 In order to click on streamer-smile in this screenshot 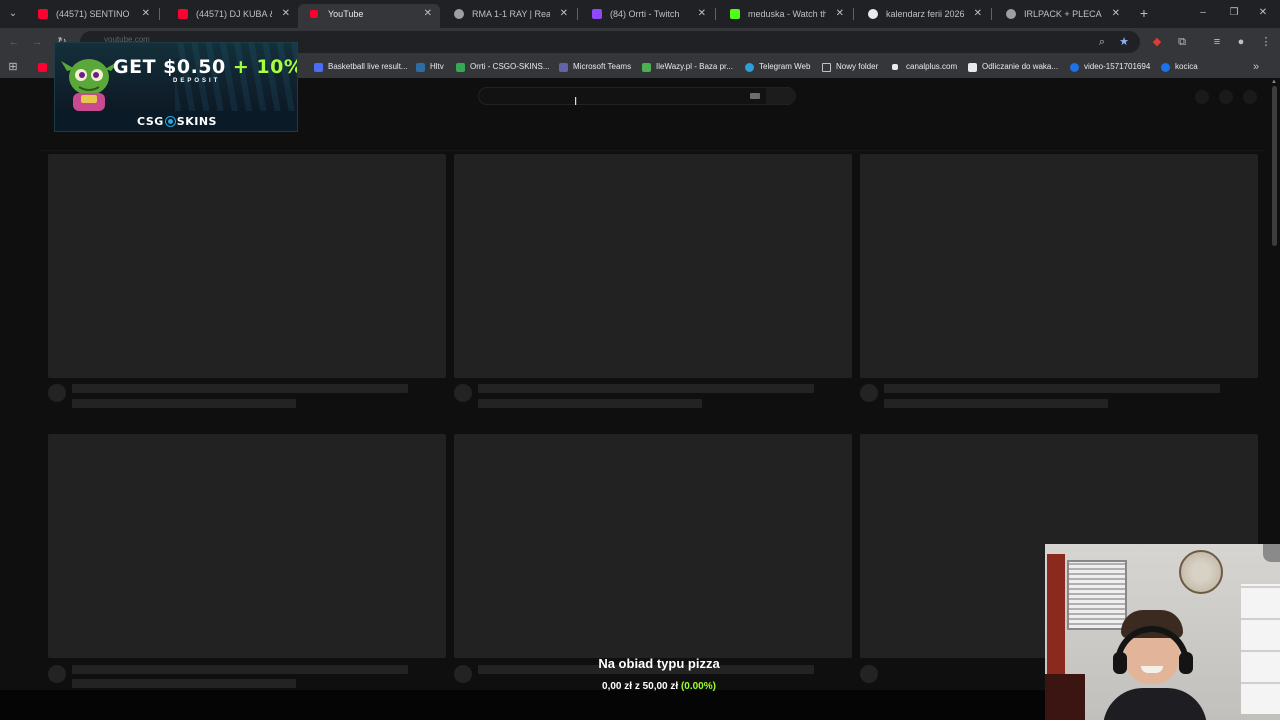, I will do `click(1152, 669)`.